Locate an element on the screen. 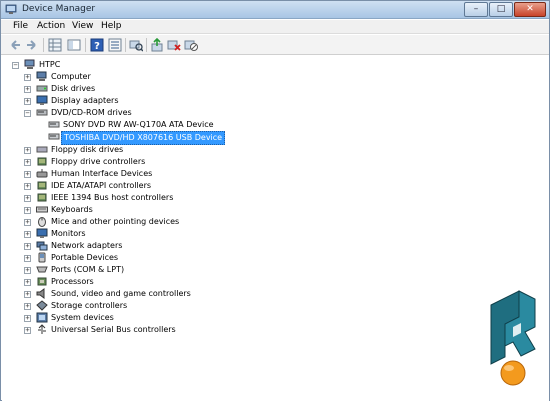 This screenshot has height=401, width=550. help-icon: ? is located at coordinates (97, 45).